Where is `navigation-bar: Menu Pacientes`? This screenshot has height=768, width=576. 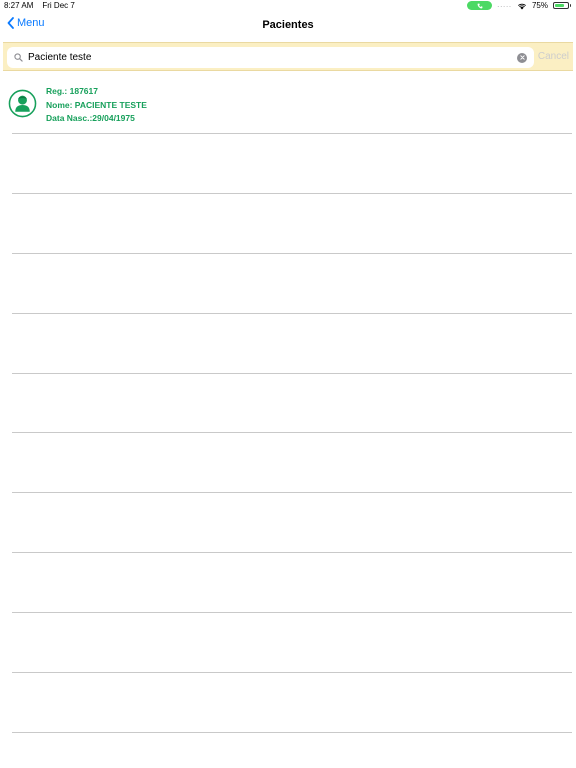 navigation-bar: Menu Pacientes is located at coordinates (288, 26).